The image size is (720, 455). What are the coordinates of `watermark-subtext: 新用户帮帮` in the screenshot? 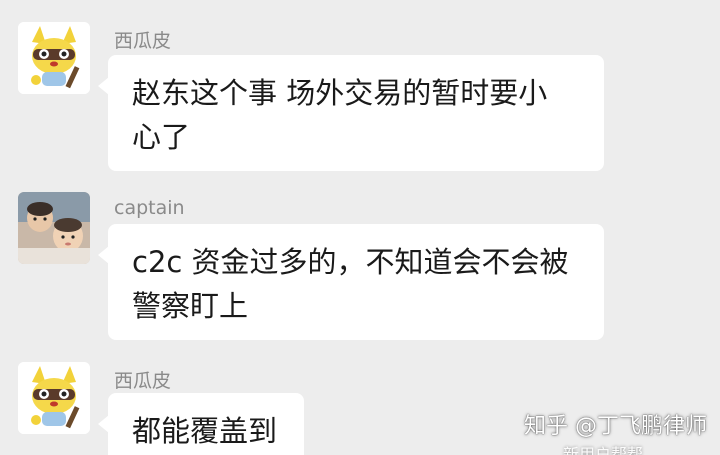 It's located at (603, 450).